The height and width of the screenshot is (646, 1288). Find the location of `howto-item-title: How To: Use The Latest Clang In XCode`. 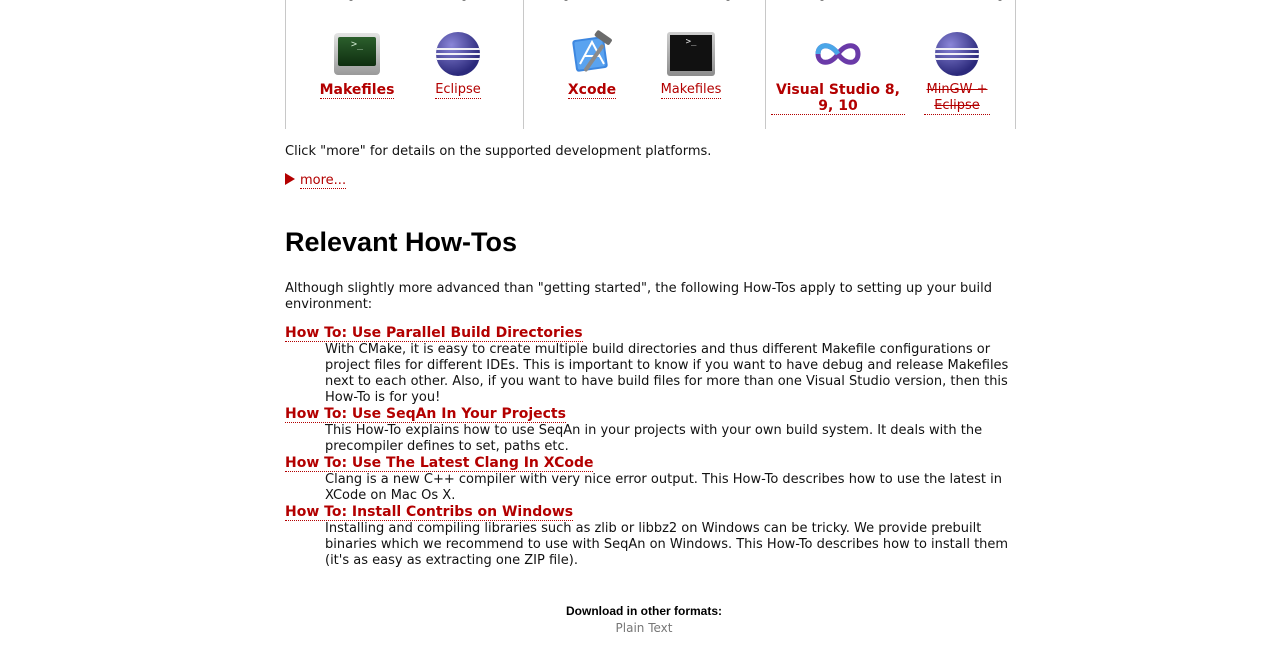

howto-item-title: How To: Use The Latest Clang In XCode is located at coordinates (652, 463).